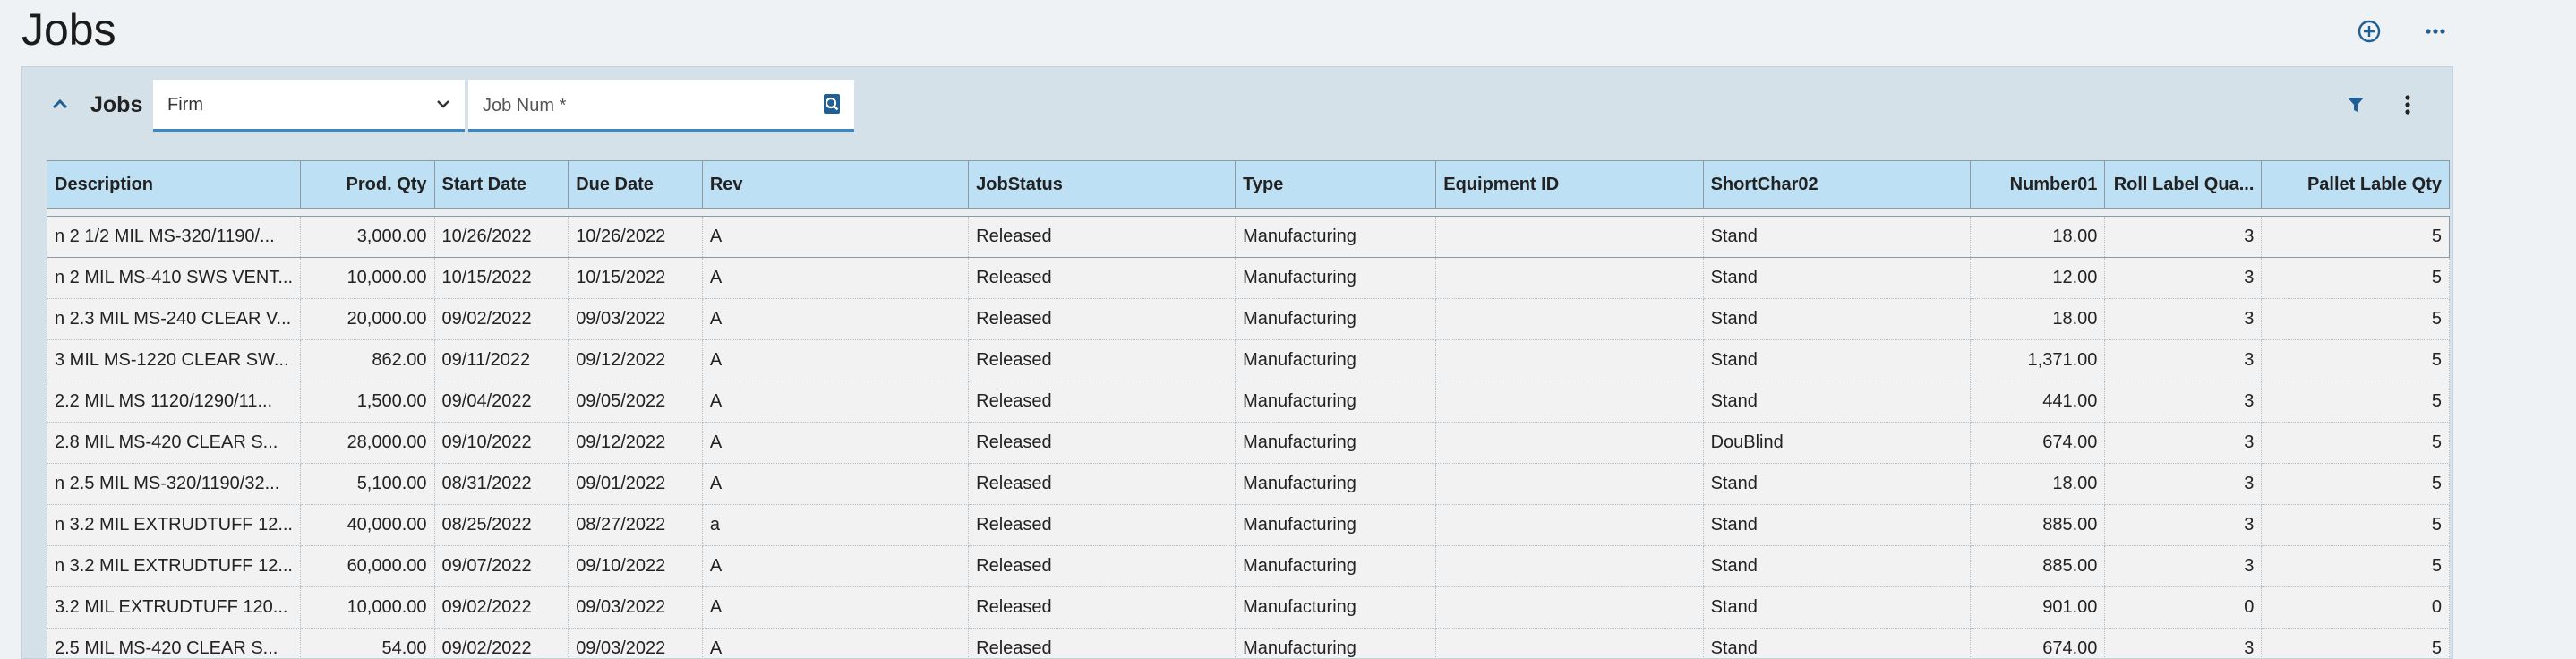  What do you see at coordinates (635, 484) in the screenshot?
I see `table-cell: 09/01/2022` at bounding box center [635, 484].